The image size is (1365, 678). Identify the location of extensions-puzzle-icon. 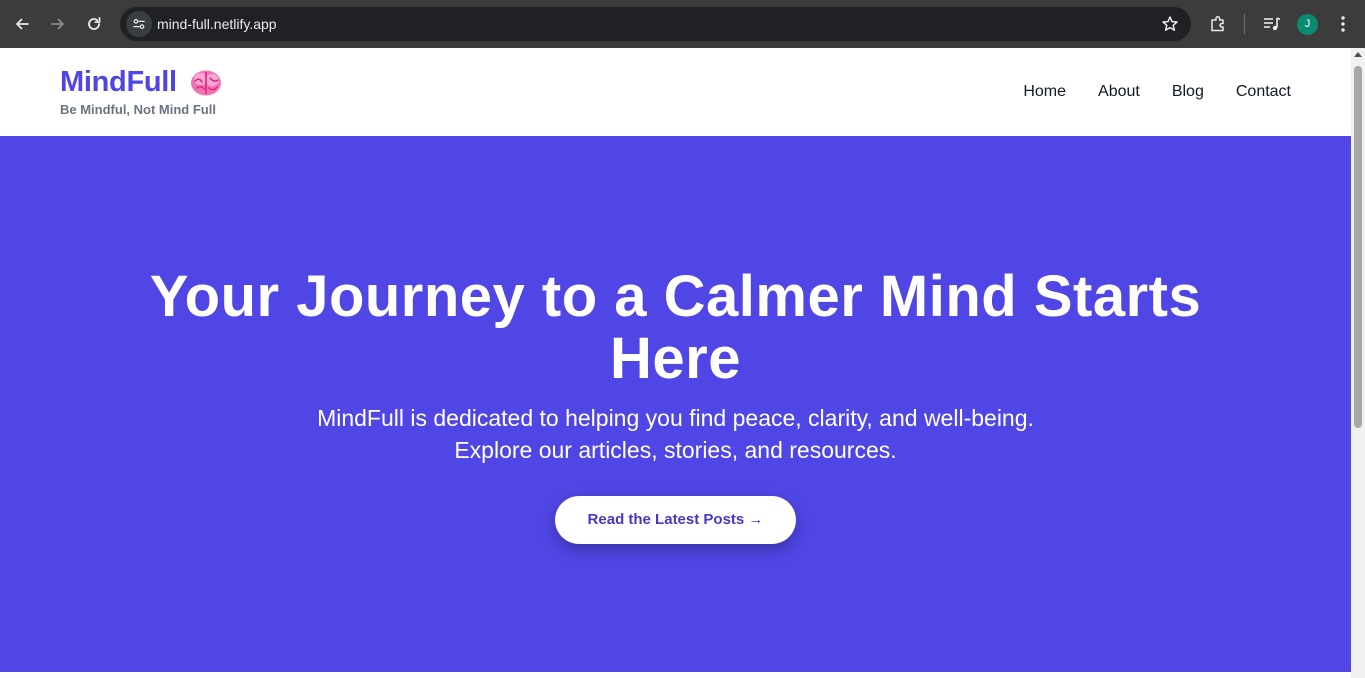
(1218, 24).